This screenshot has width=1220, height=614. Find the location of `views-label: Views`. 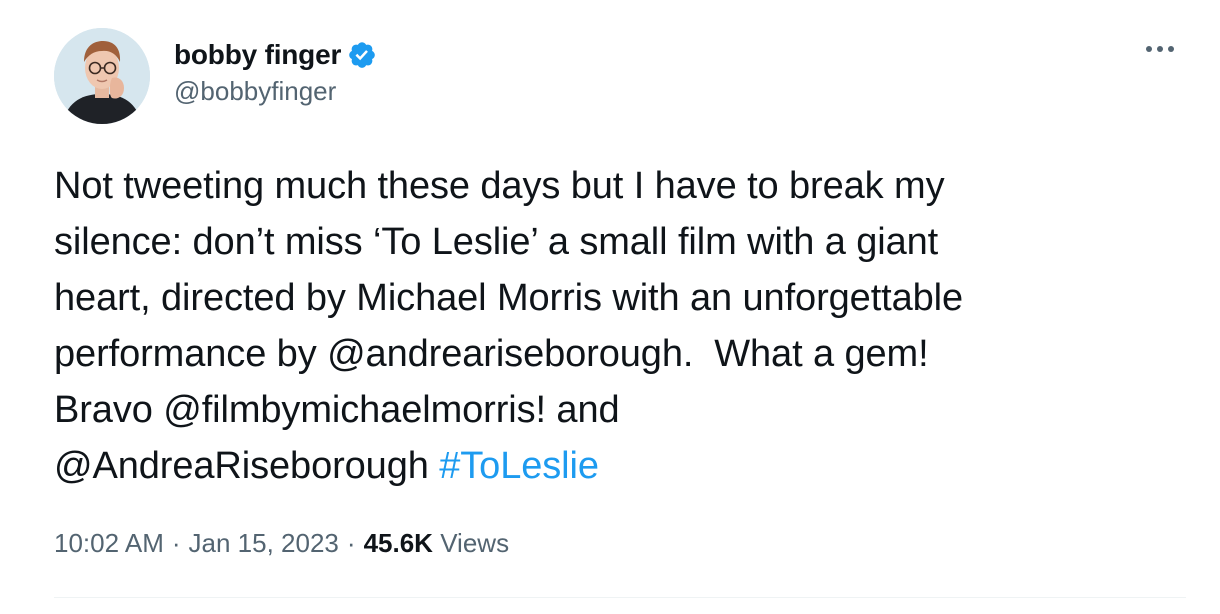

views-label: Views is located at coordinates (471, 543).